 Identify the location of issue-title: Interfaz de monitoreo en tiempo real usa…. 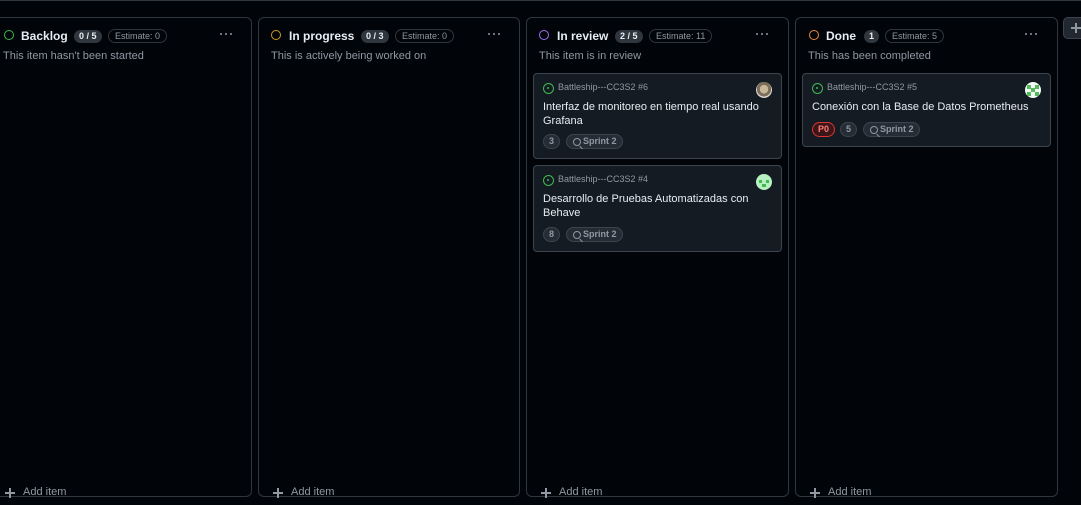
(656, 114).